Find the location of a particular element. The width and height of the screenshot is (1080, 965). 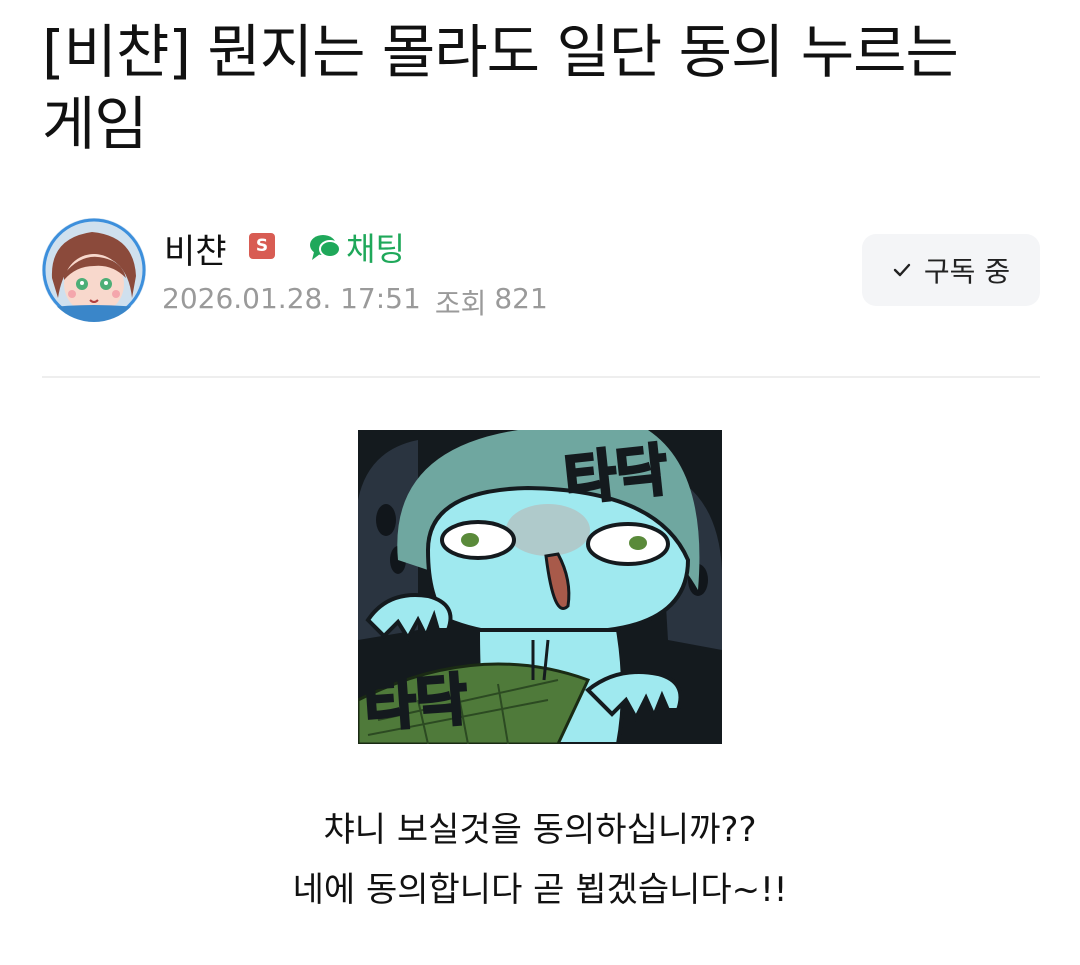

author-name: 비챤 is located at coordinates (195, 248).